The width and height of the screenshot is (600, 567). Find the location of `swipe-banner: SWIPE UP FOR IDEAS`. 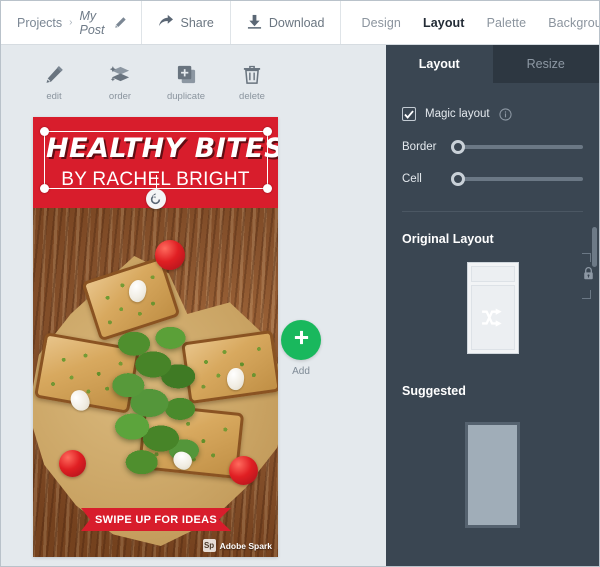

swipe-banner: SWIPE UP FOR IDEAS is located at coordinates (156, 519).